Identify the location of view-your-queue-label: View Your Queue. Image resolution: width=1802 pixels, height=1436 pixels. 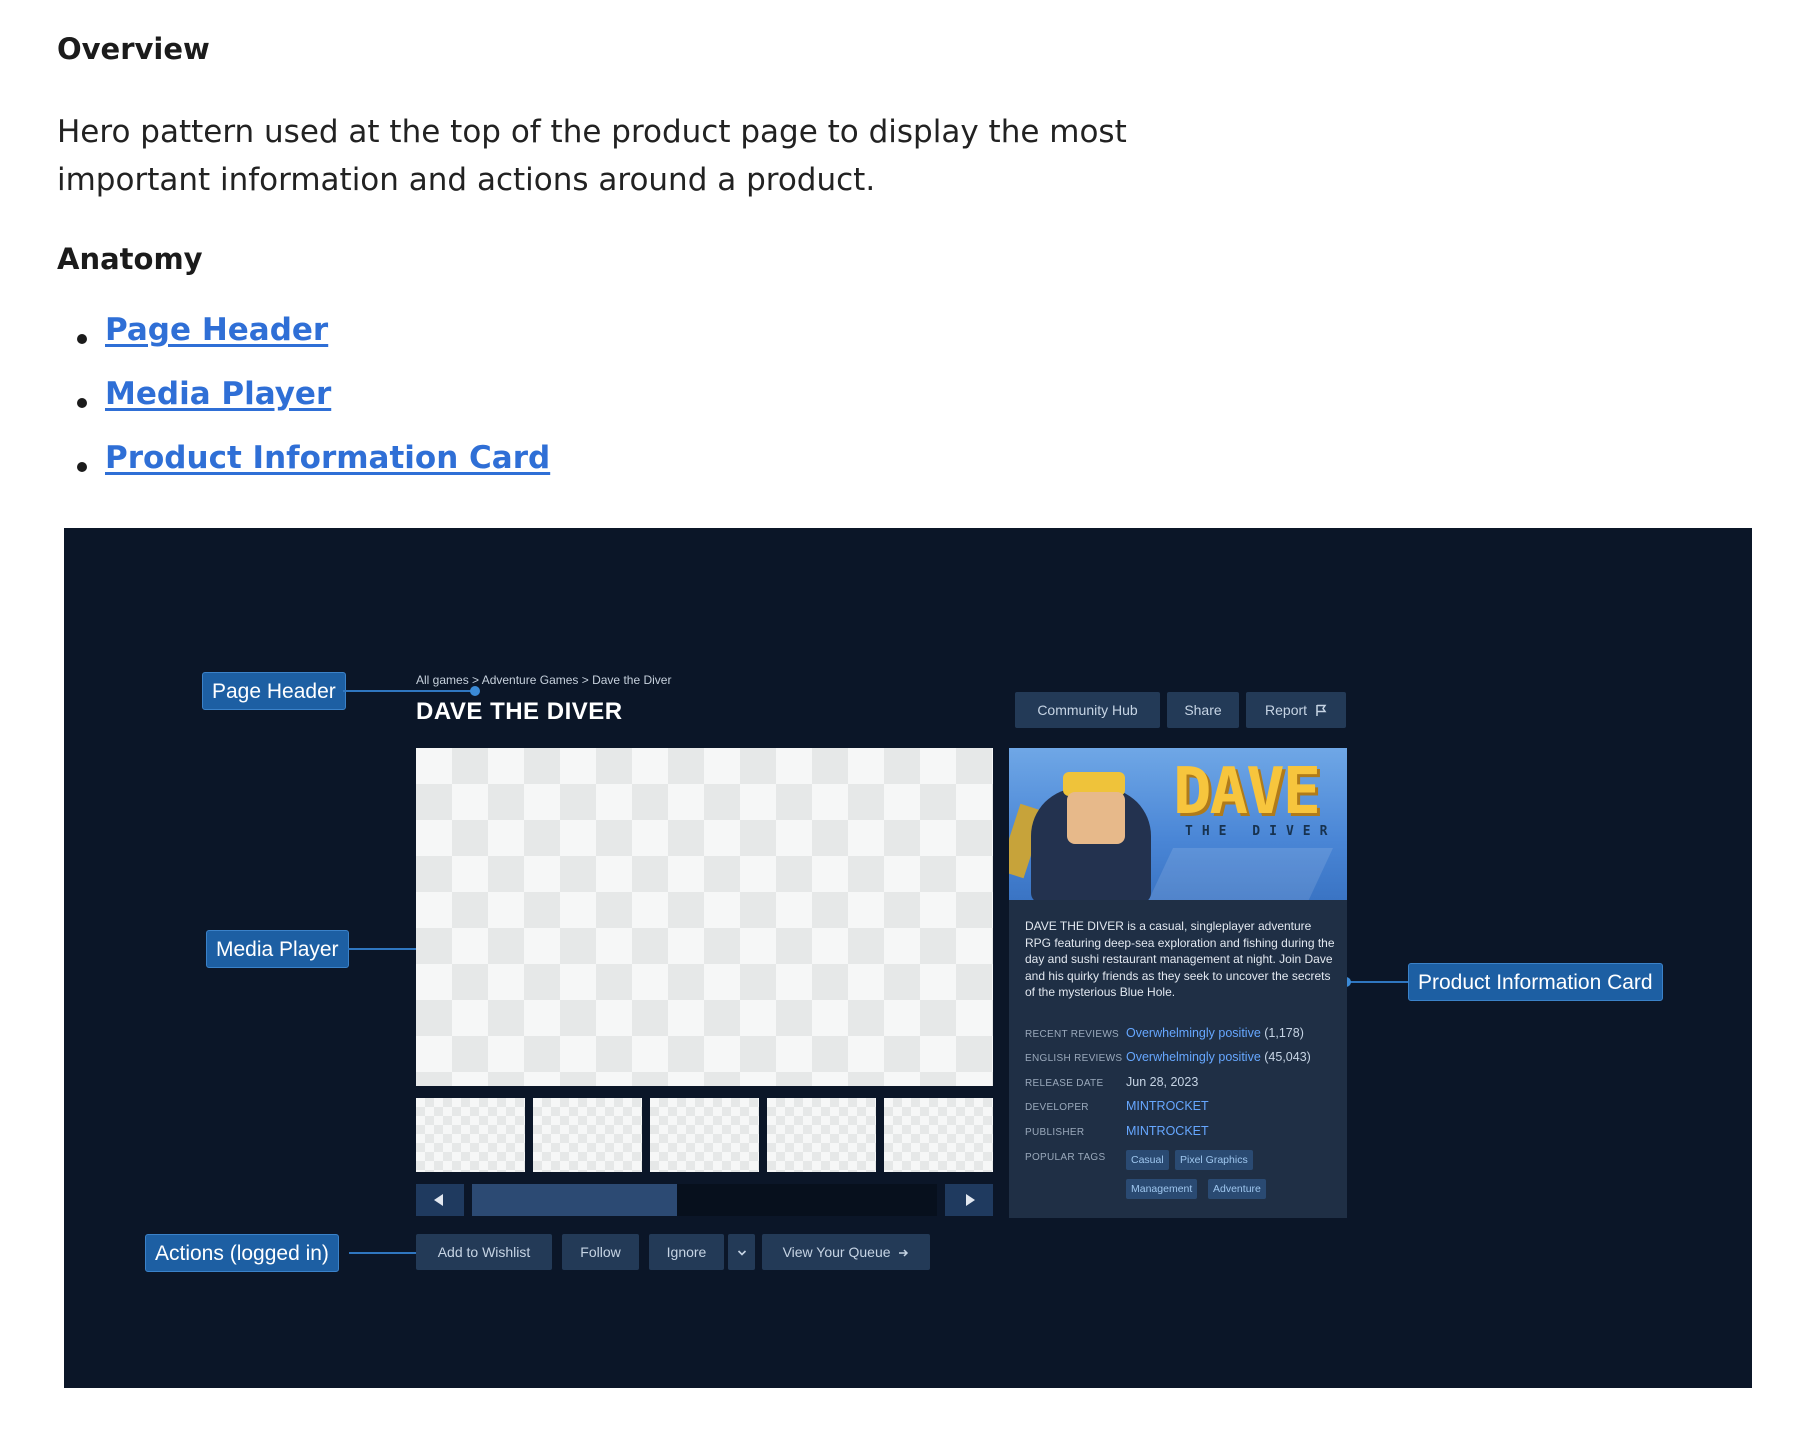
(836, 1252).